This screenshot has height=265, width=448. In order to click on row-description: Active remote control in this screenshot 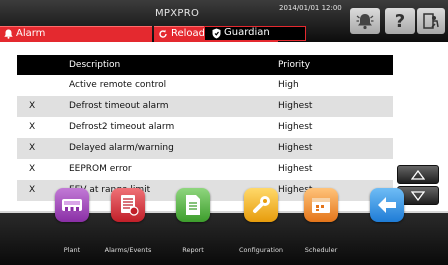, I will do `click(118, 85)`.